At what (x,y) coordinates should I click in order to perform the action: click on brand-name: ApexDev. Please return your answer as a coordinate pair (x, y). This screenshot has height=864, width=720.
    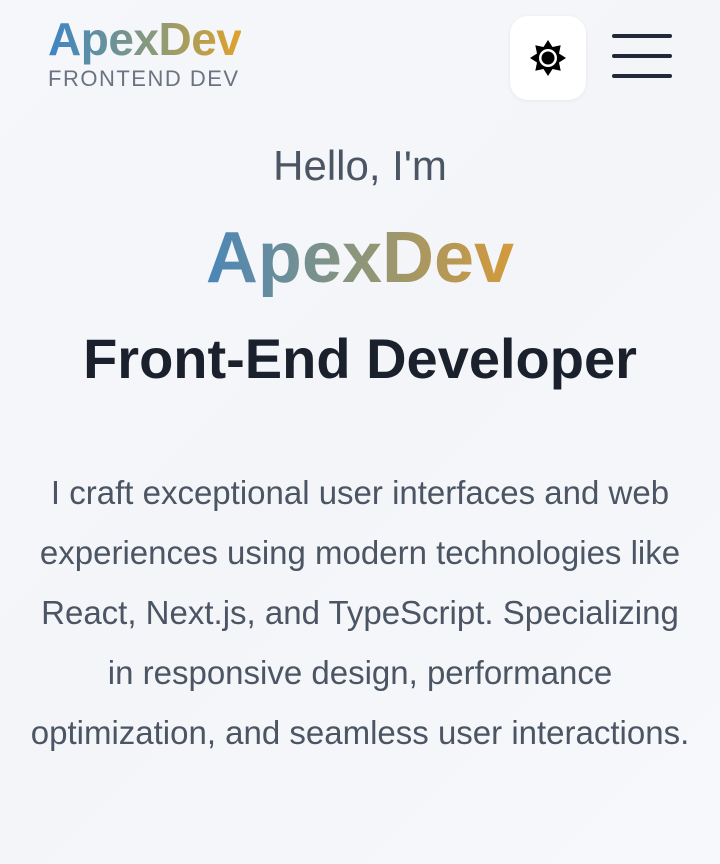
    Looking at the image, I should click on (145, 39).